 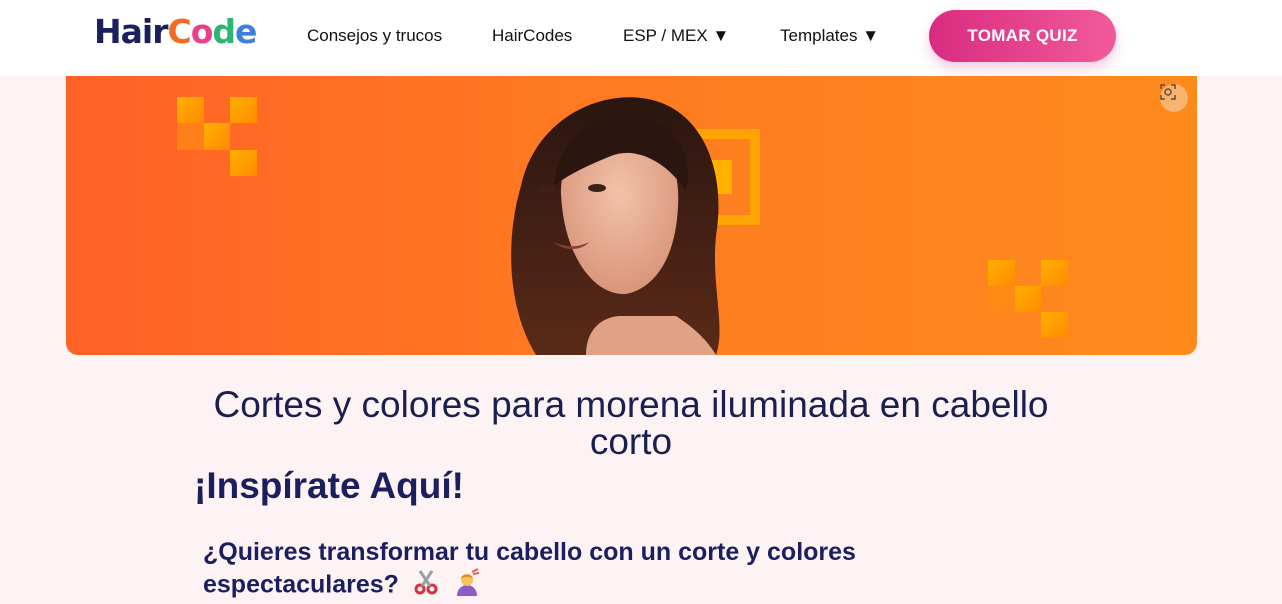 I want to click on logo-letter-e: e, so click(x=246, y=31).